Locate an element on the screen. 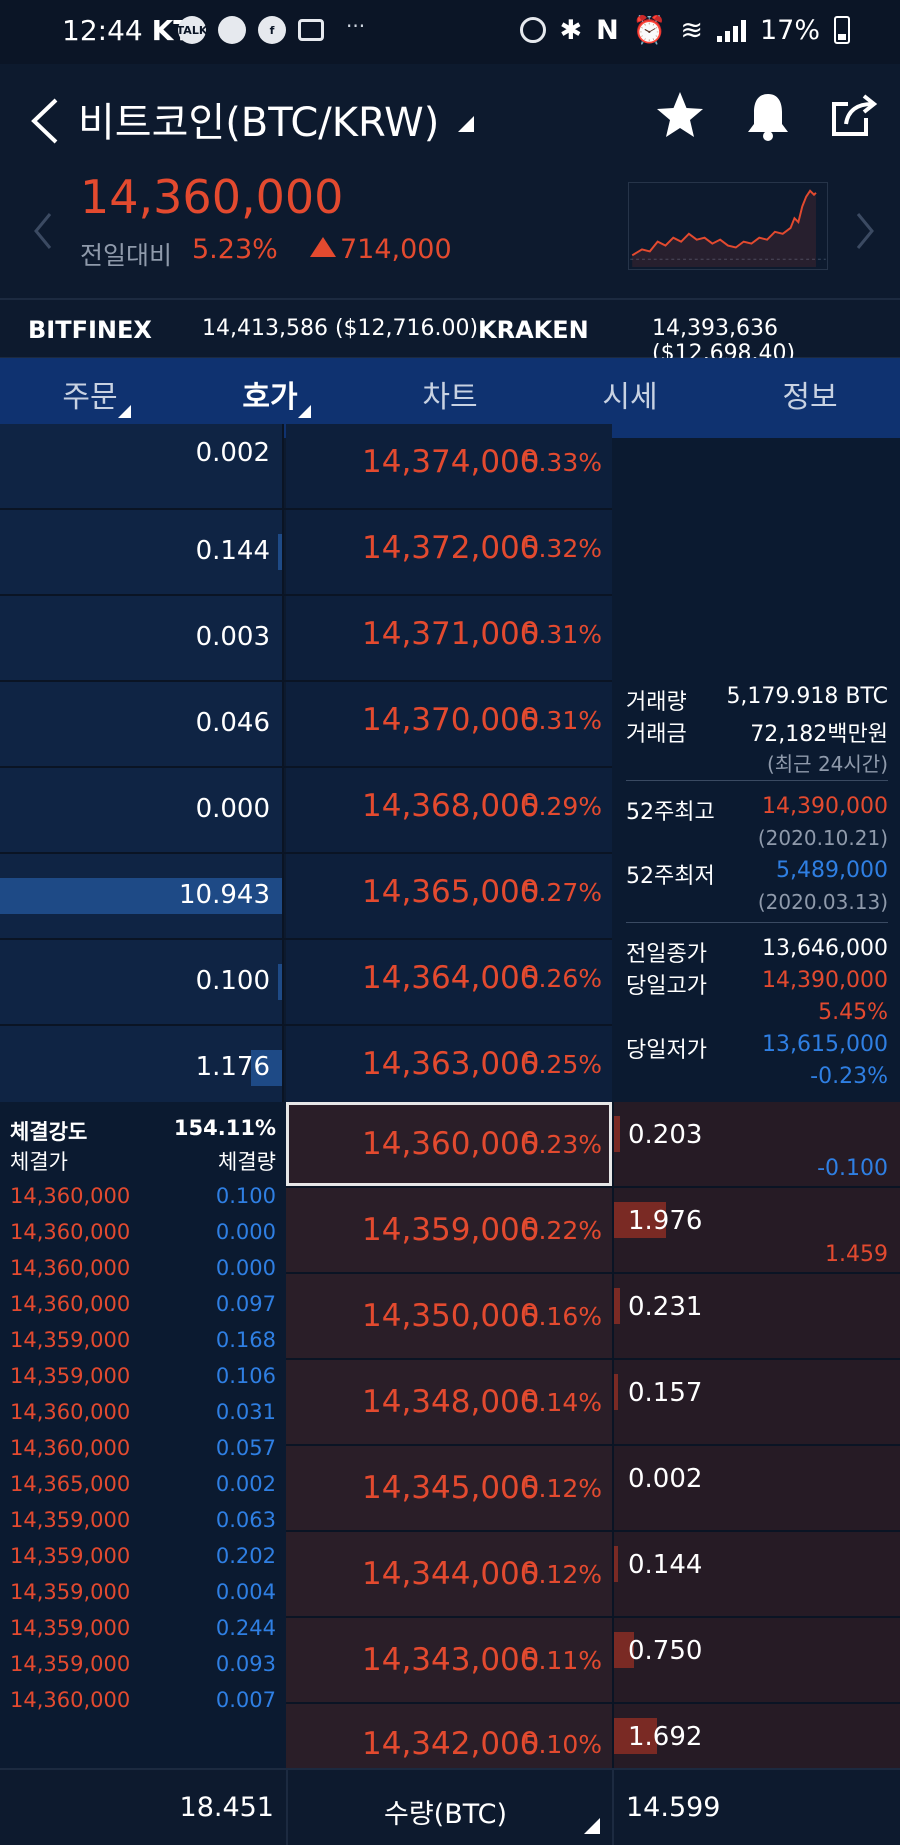 This screenshot has height=1845, width=900. bid-row: 14,348,000 5.14% 0.157 is located at coordinates (593, 1403).